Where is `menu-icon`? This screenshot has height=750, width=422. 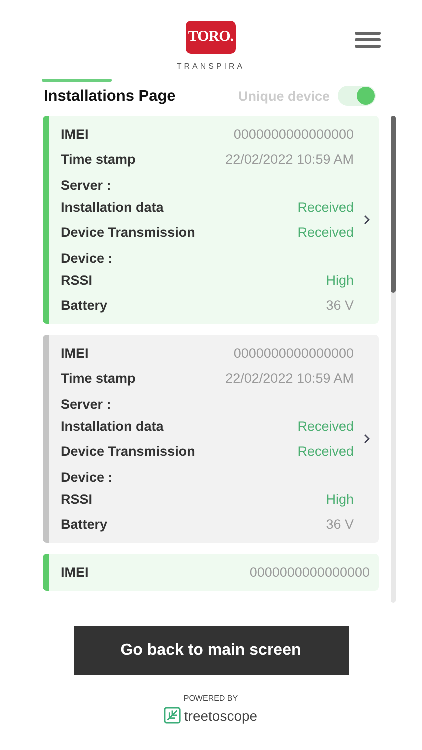
menu-icon is located at coordinates (368, 40).